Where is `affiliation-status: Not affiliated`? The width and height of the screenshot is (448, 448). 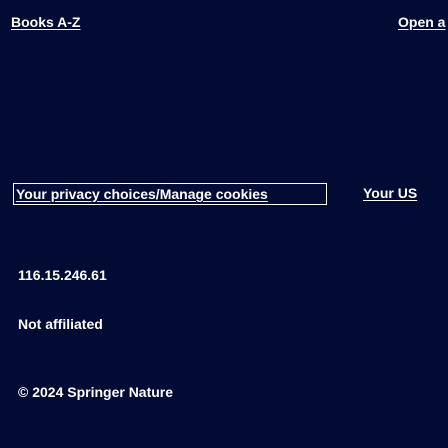 affiliation-status: Not affiliated is located at coordinates (60, 324).